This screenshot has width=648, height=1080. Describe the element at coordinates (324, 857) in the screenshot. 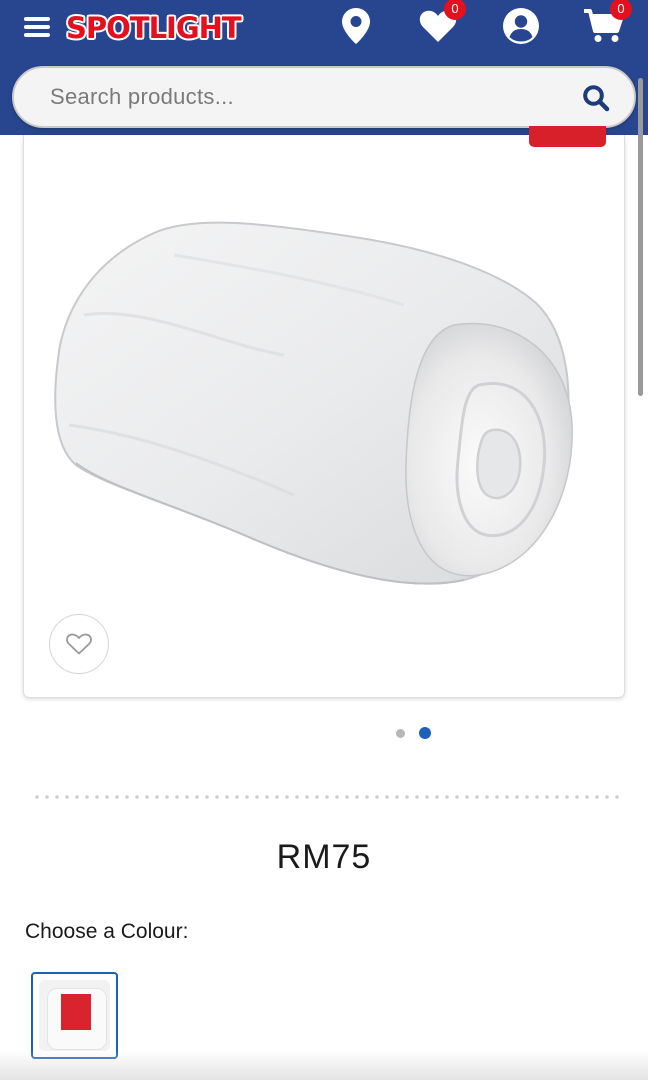

I see `product-price: RM75` at that location.